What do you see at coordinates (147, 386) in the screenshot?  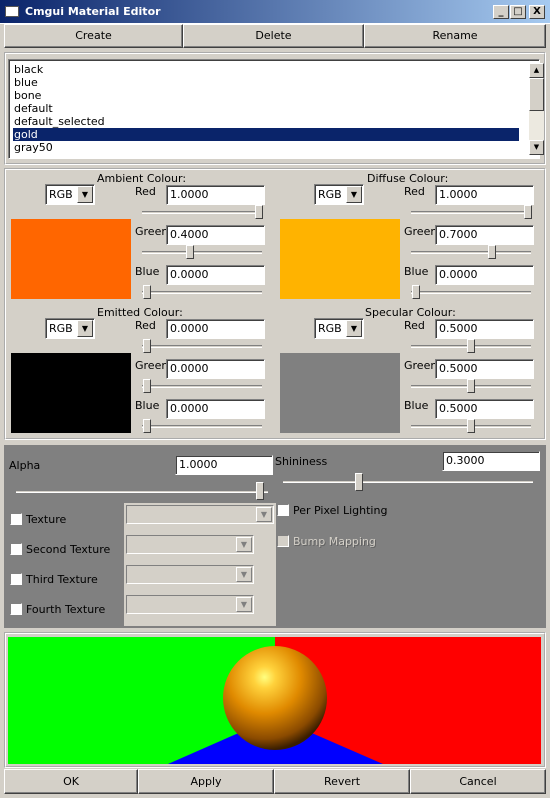 I see `emitted-green-slider-thumb` at bounding box center [147, 386].